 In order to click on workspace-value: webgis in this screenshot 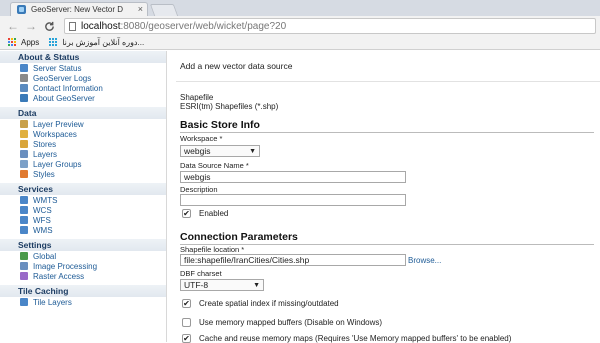, I will do `click(197, 151)`.